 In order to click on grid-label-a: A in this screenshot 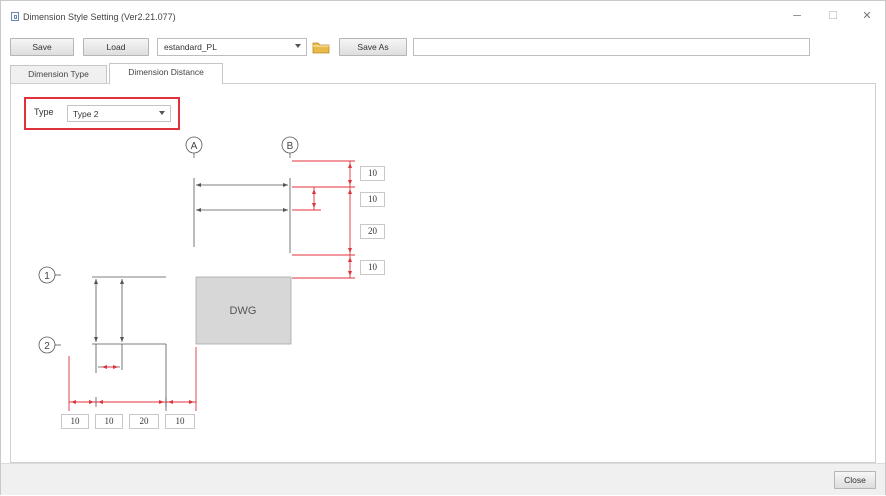, I will do `click(194, 146)`.